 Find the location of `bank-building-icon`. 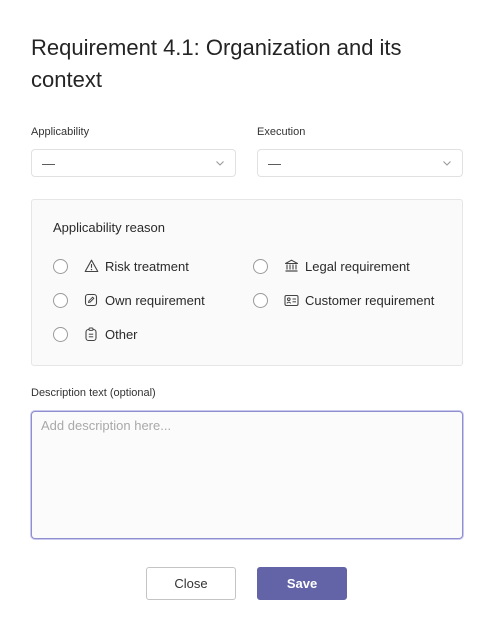

bank-building-icon is located at coordinates (291, 266).